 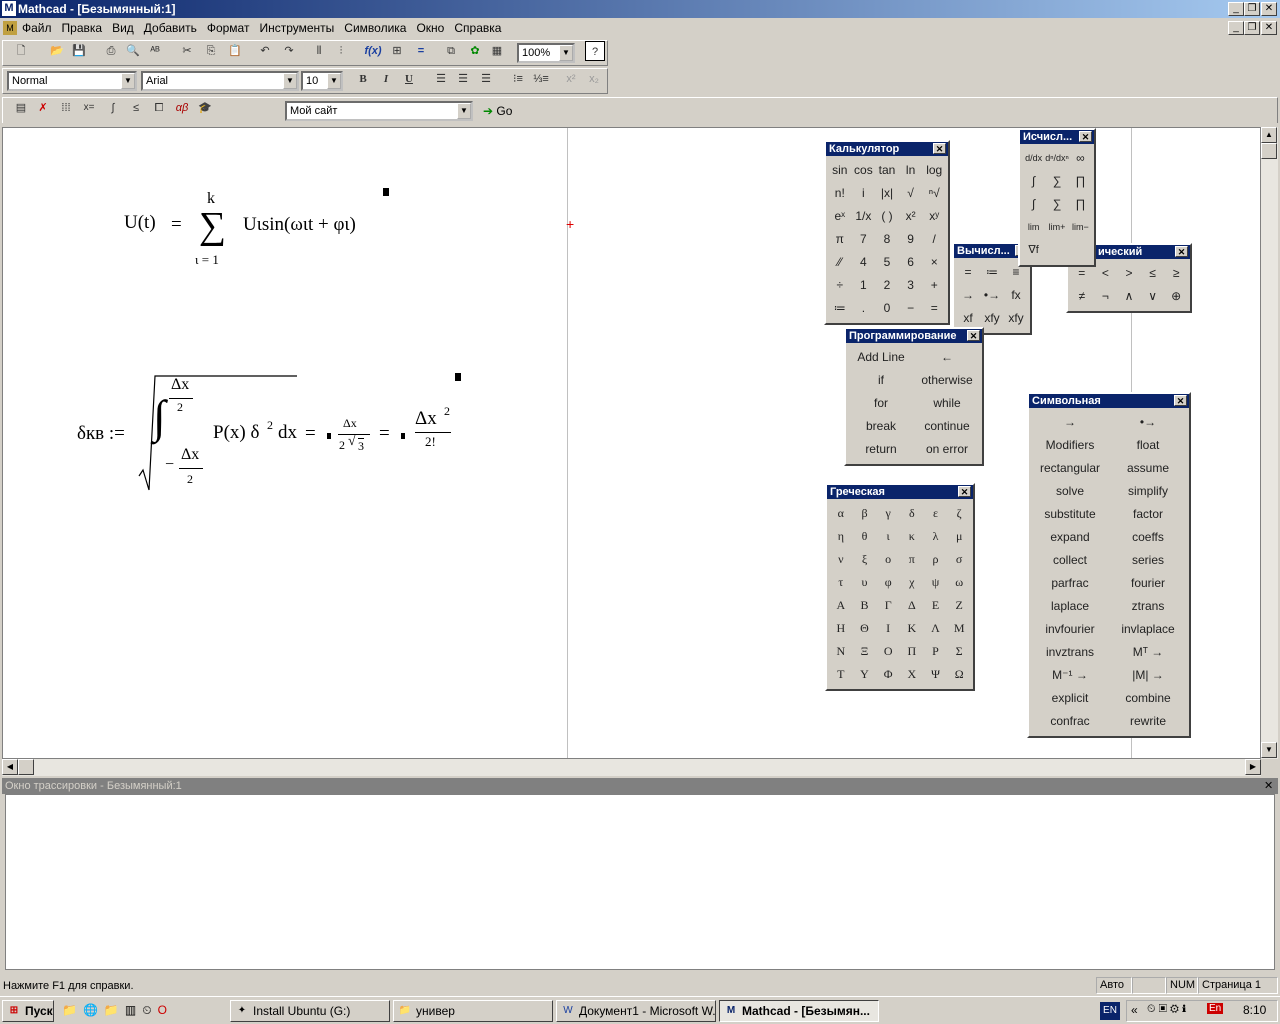 I want to click on palette-button: ∞, so click(x=1080, y=158).